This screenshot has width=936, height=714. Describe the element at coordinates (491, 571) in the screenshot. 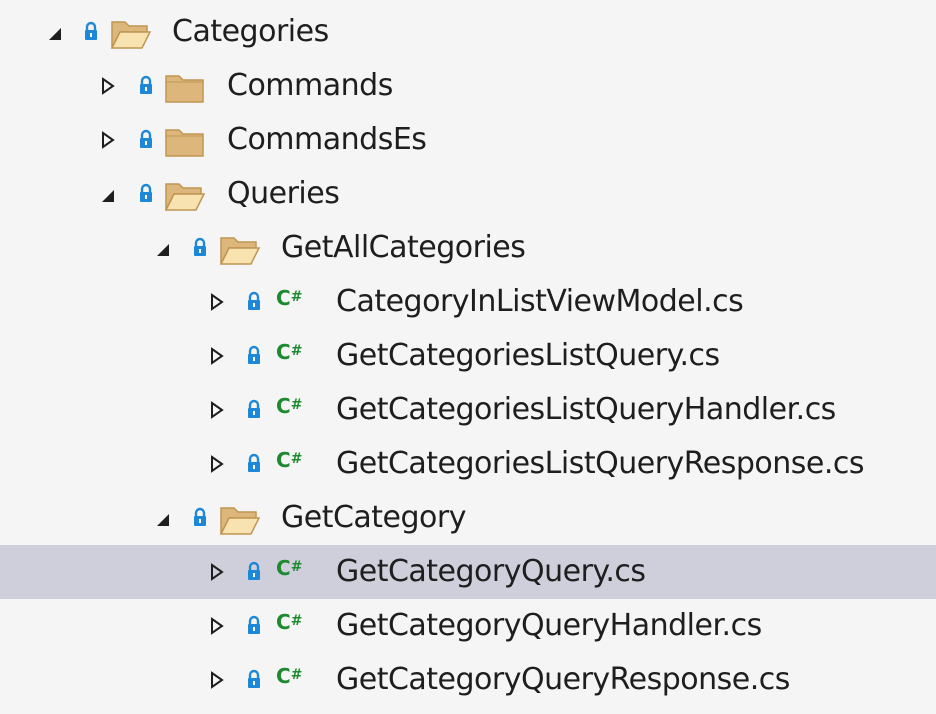

I see `tree-item-label: GetCategoryQuery.cs` at that location.